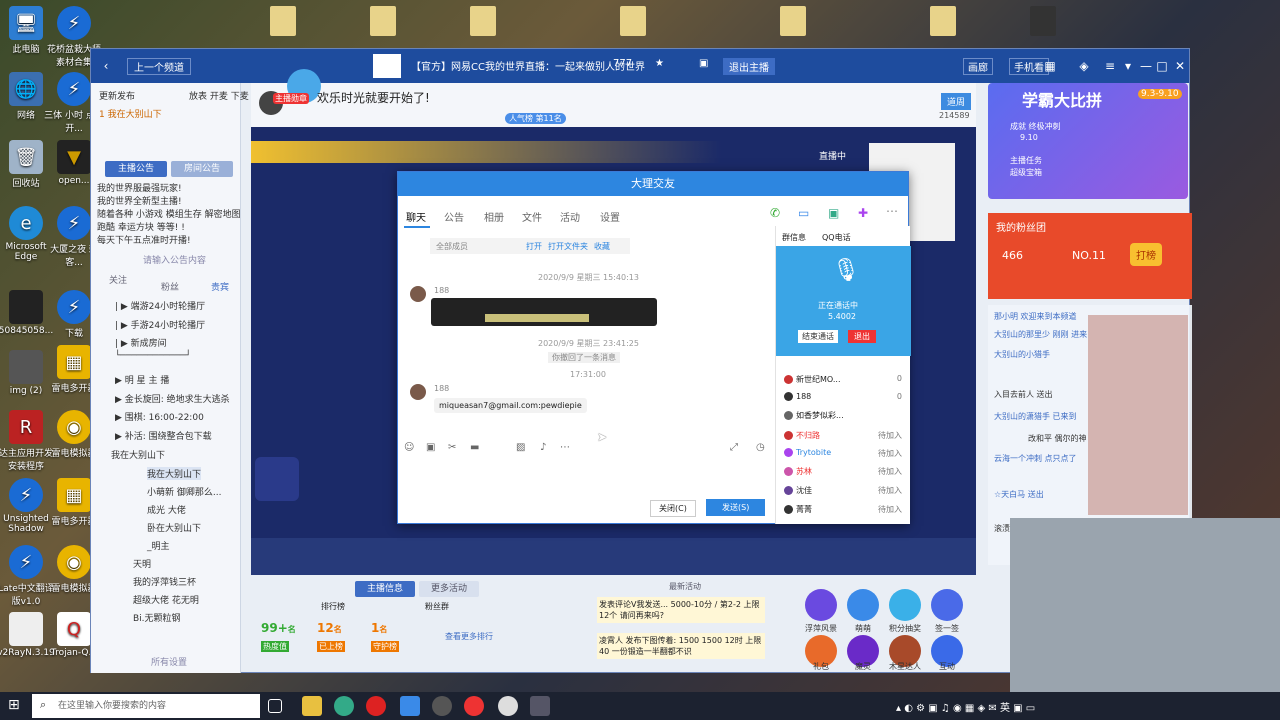 The image size is (1280, 720). What do you see at coordinates (277, 479) in the screenshot?
I see `event-badge` at bounding box center [277, 479].